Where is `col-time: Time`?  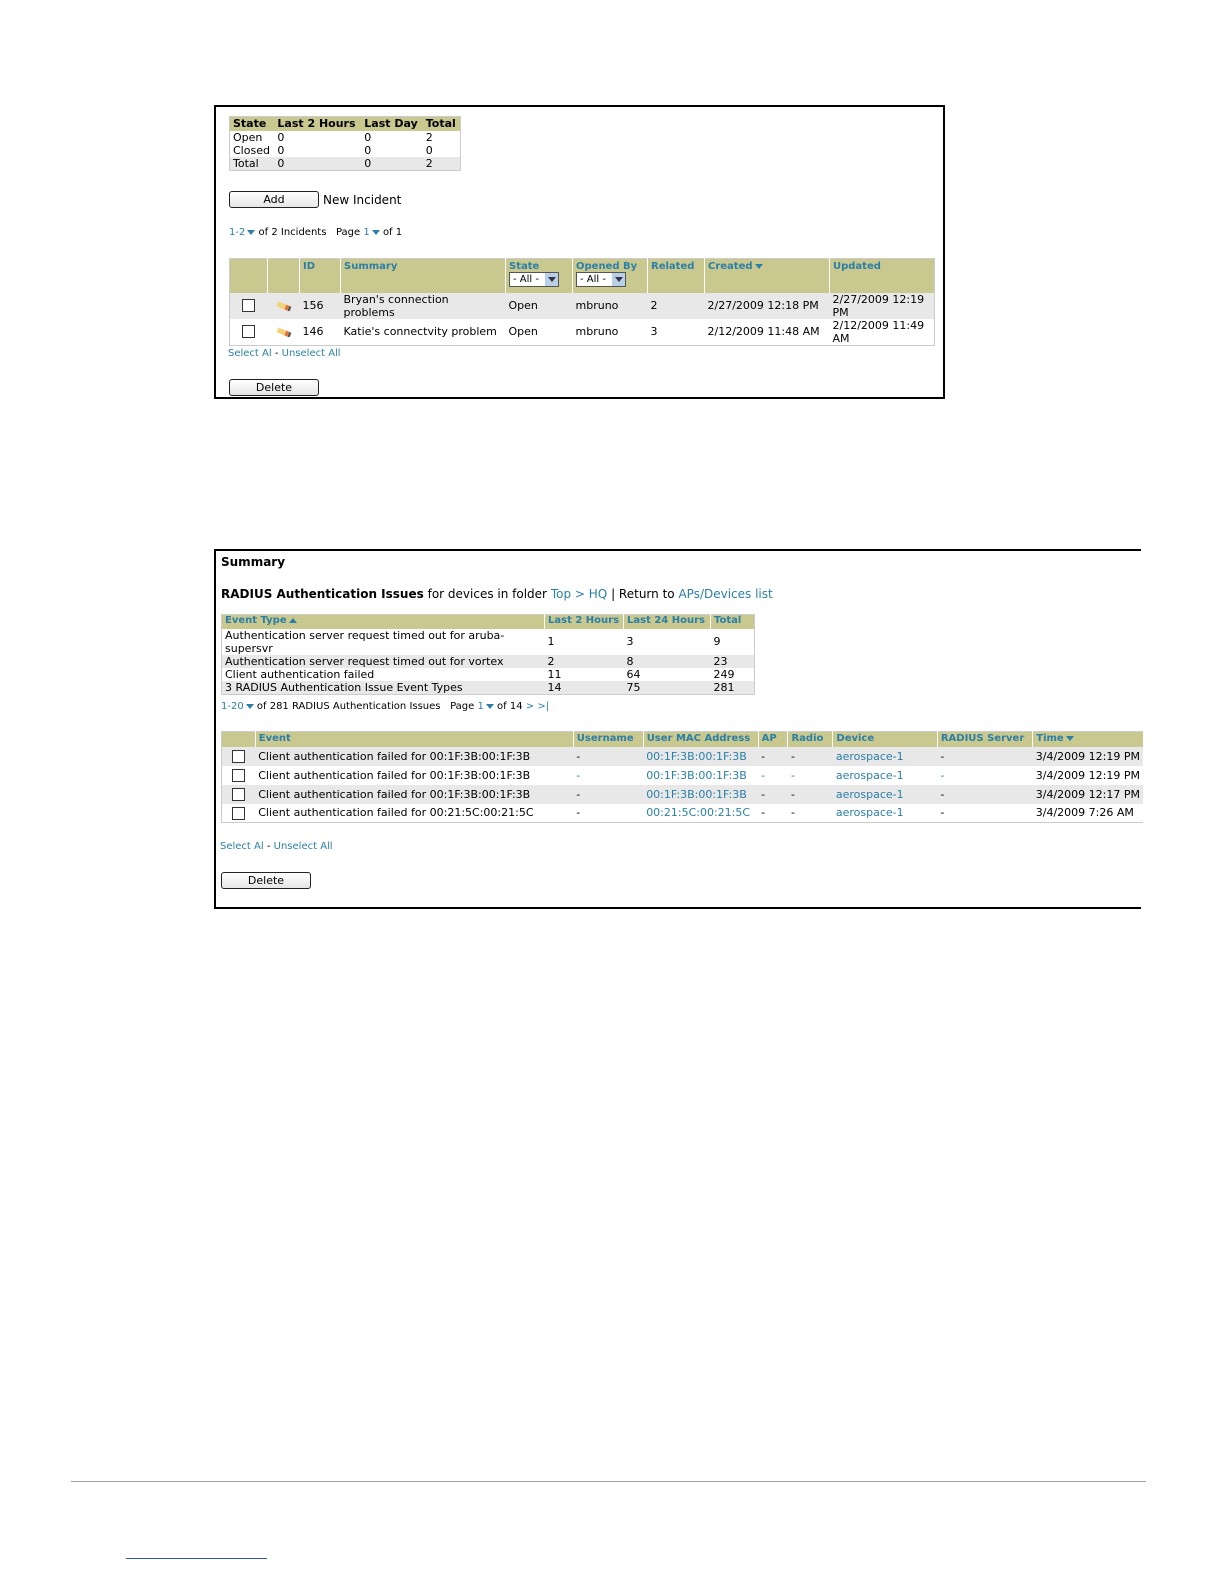 col-time: Time is located at coordinates (1087, 739).